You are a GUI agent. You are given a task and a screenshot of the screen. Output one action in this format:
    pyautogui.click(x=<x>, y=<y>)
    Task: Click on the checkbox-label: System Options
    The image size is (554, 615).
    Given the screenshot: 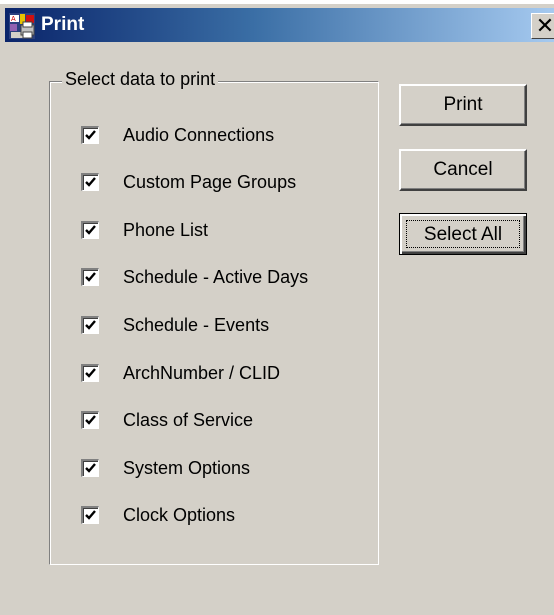 What is the action you would take?
    pyautogui.click(x=187, y=468)
    